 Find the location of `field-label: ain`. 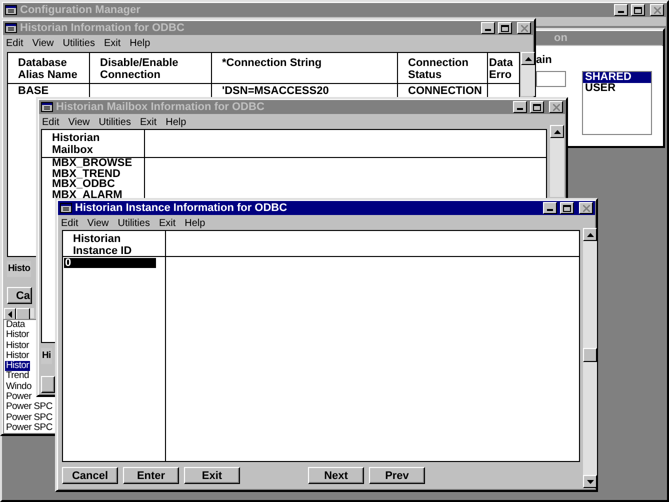

field-label: ain is located at coordinates (544, 60).